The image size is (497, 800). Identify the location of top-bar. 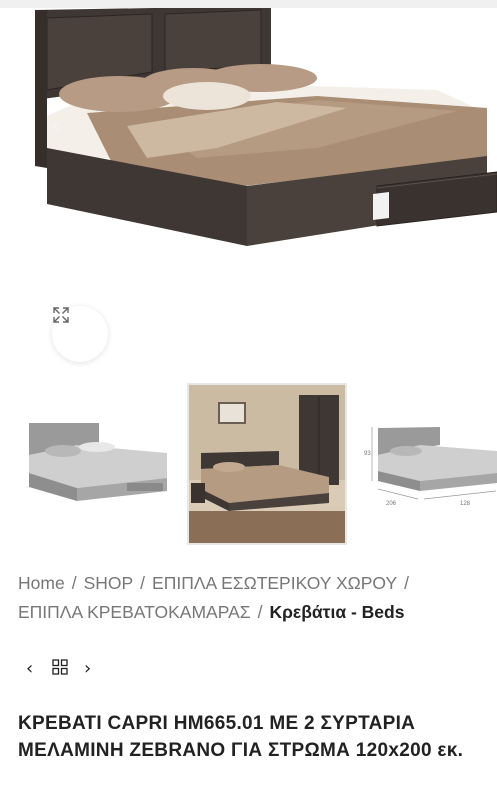
(248, 4).